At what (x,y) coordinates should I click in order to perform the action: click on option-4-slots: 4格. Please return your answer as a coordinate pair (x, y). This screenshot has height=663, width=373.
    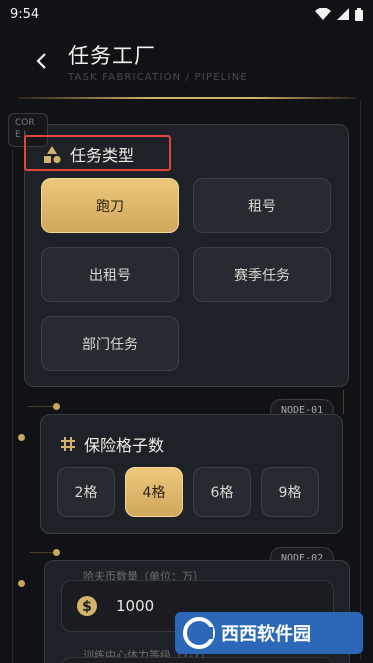
    Looking at the image, I should click on (154, 492).